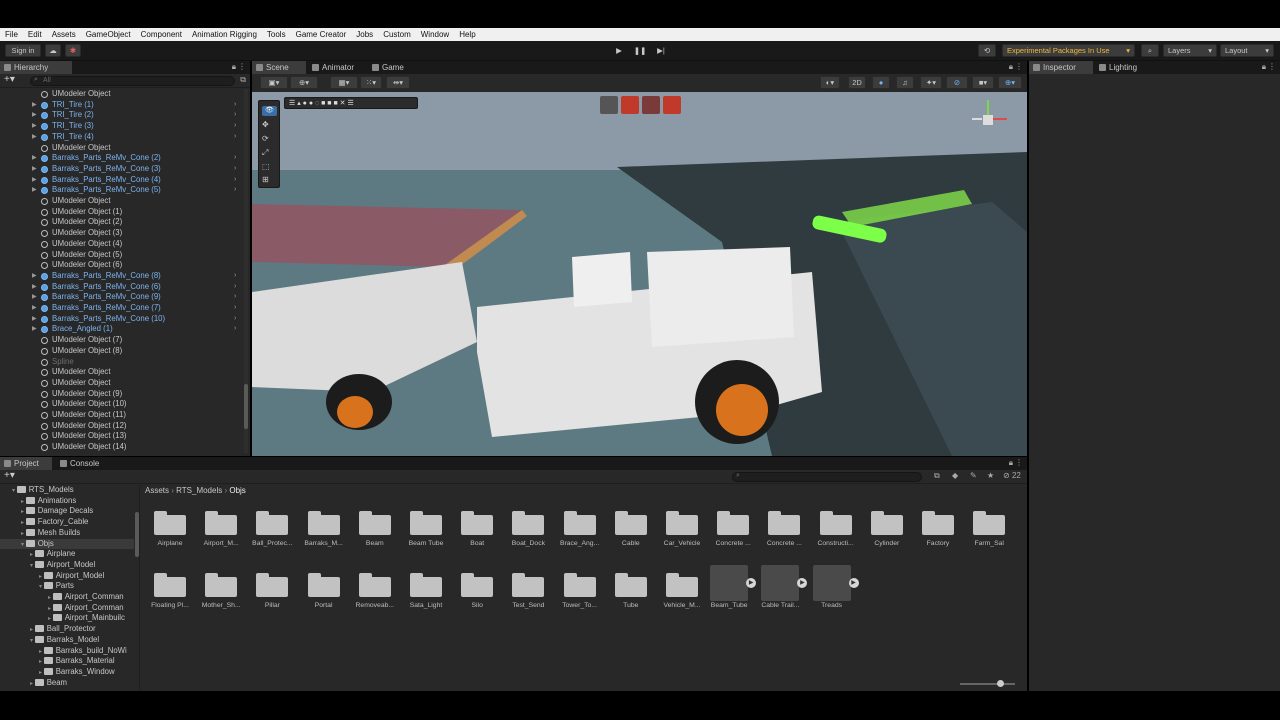 Image resolution: width=1280 pixels, height=720 pixels. Describe the element at coordinates (35, 34) in the screenshot. I see `menu-item-edit: Edit` at that location.